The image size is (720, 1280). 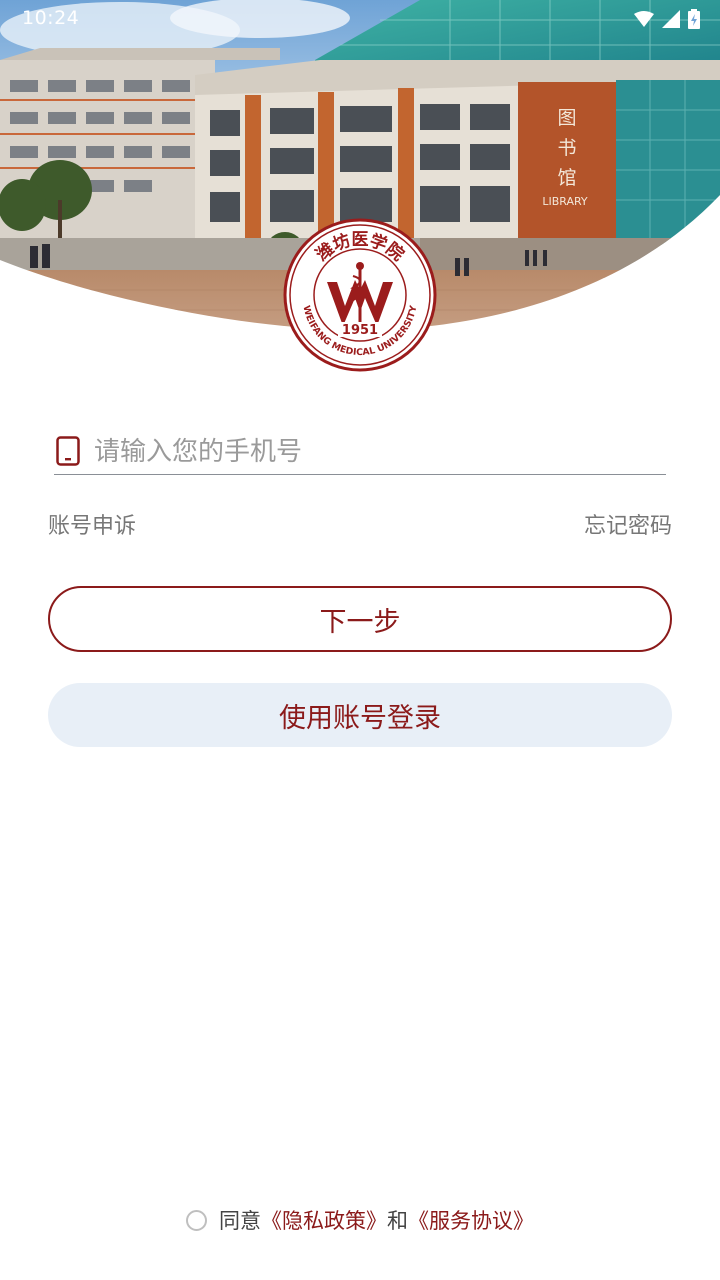 I want to click on university-logo: 潍坊医学院 WEIFANG MEDICAL UNIVERSITY 1951, so click(x=360, y=295).